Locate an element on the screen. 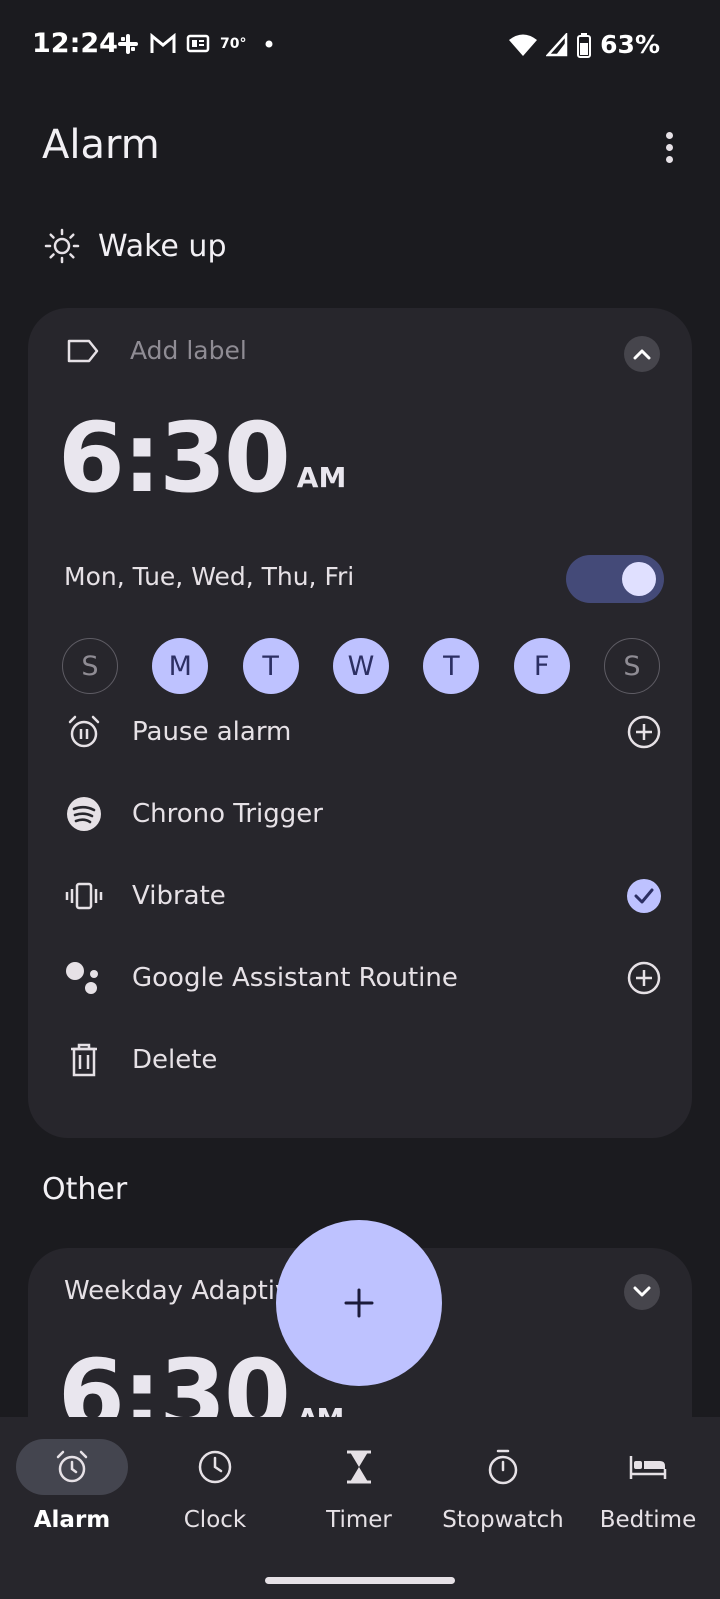  alarm-clock-icon is located at coordinates (72, 1466).